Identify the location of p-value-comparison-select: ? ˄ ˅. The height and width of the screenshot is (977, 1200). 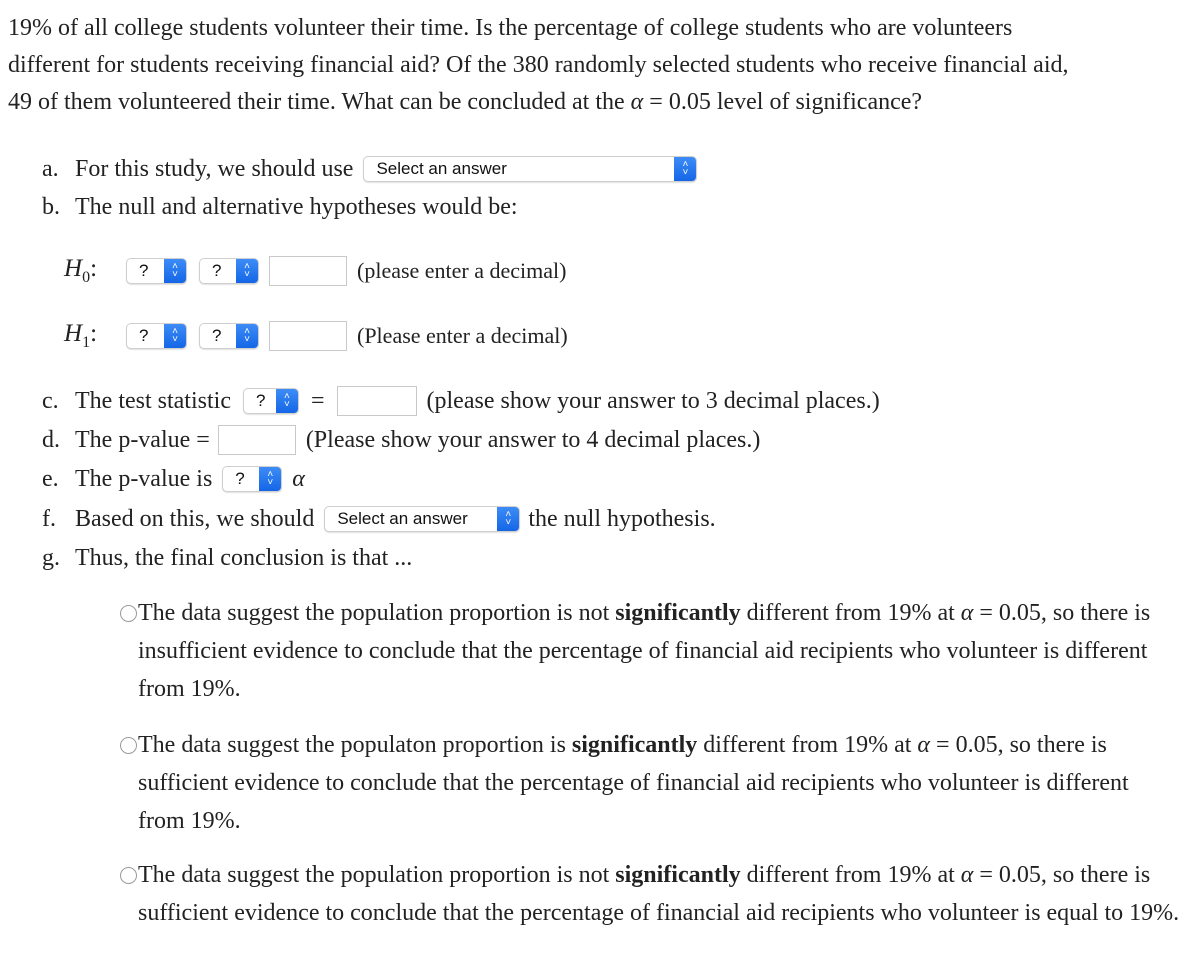
(252, 479).